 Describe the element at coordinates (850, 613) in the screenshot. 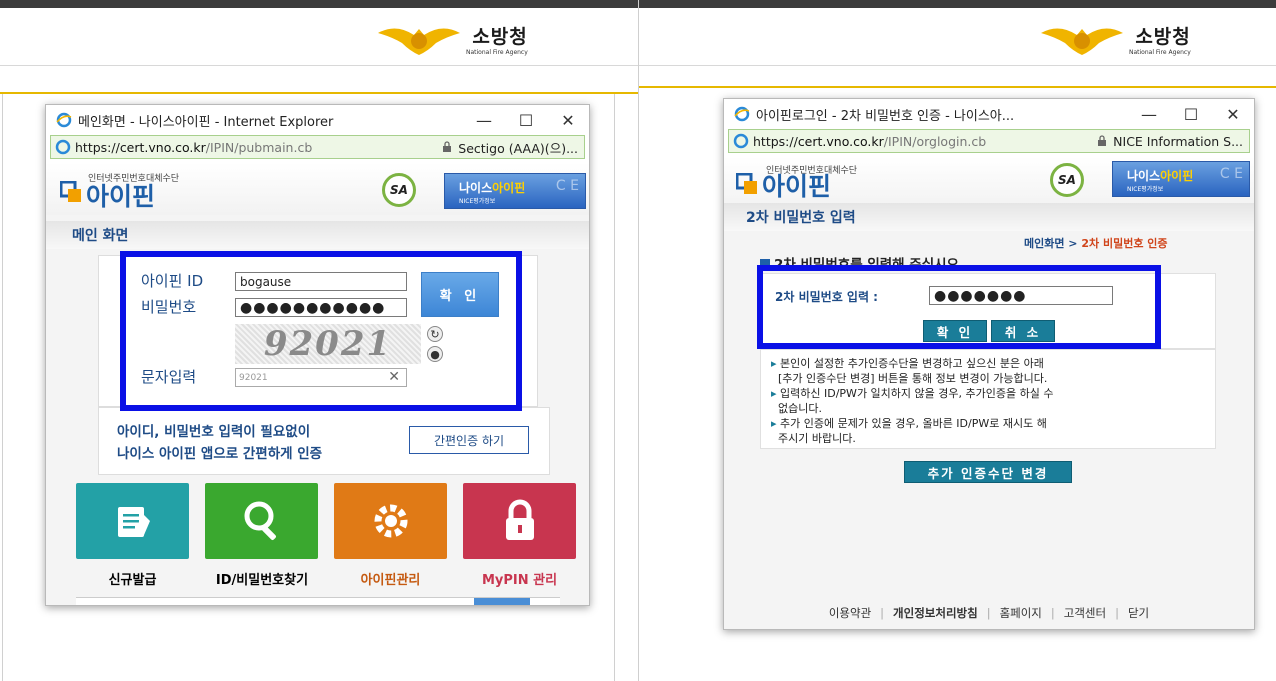

I see `footer-terms: 이용약관` at that location.